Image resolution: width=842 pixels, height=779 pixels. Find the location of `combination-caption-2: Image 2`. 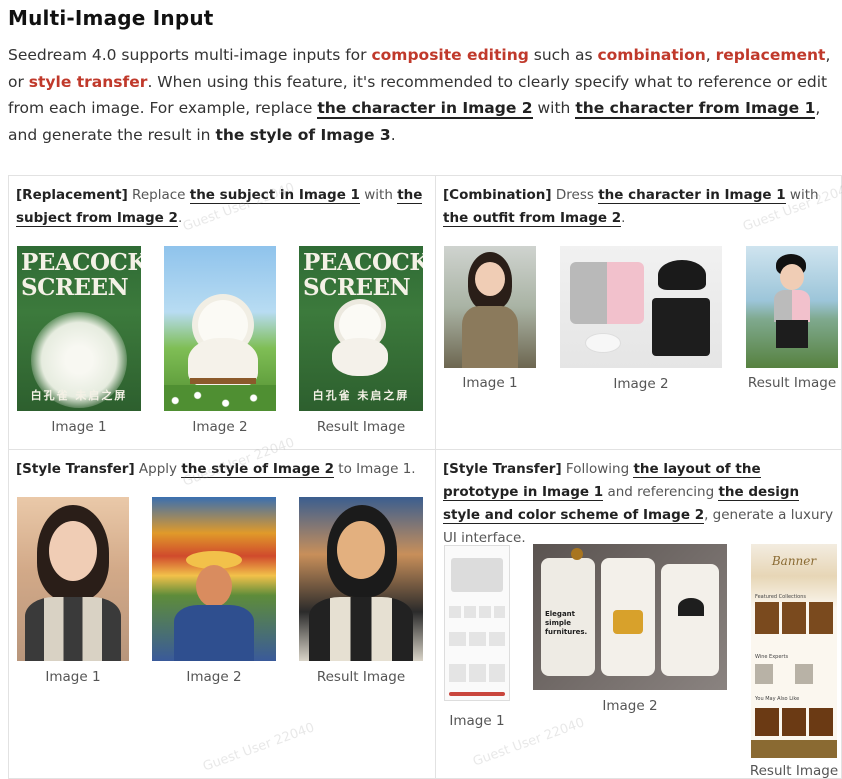

combination-caption-2: Image 2 is located at coordinates (641, 384).